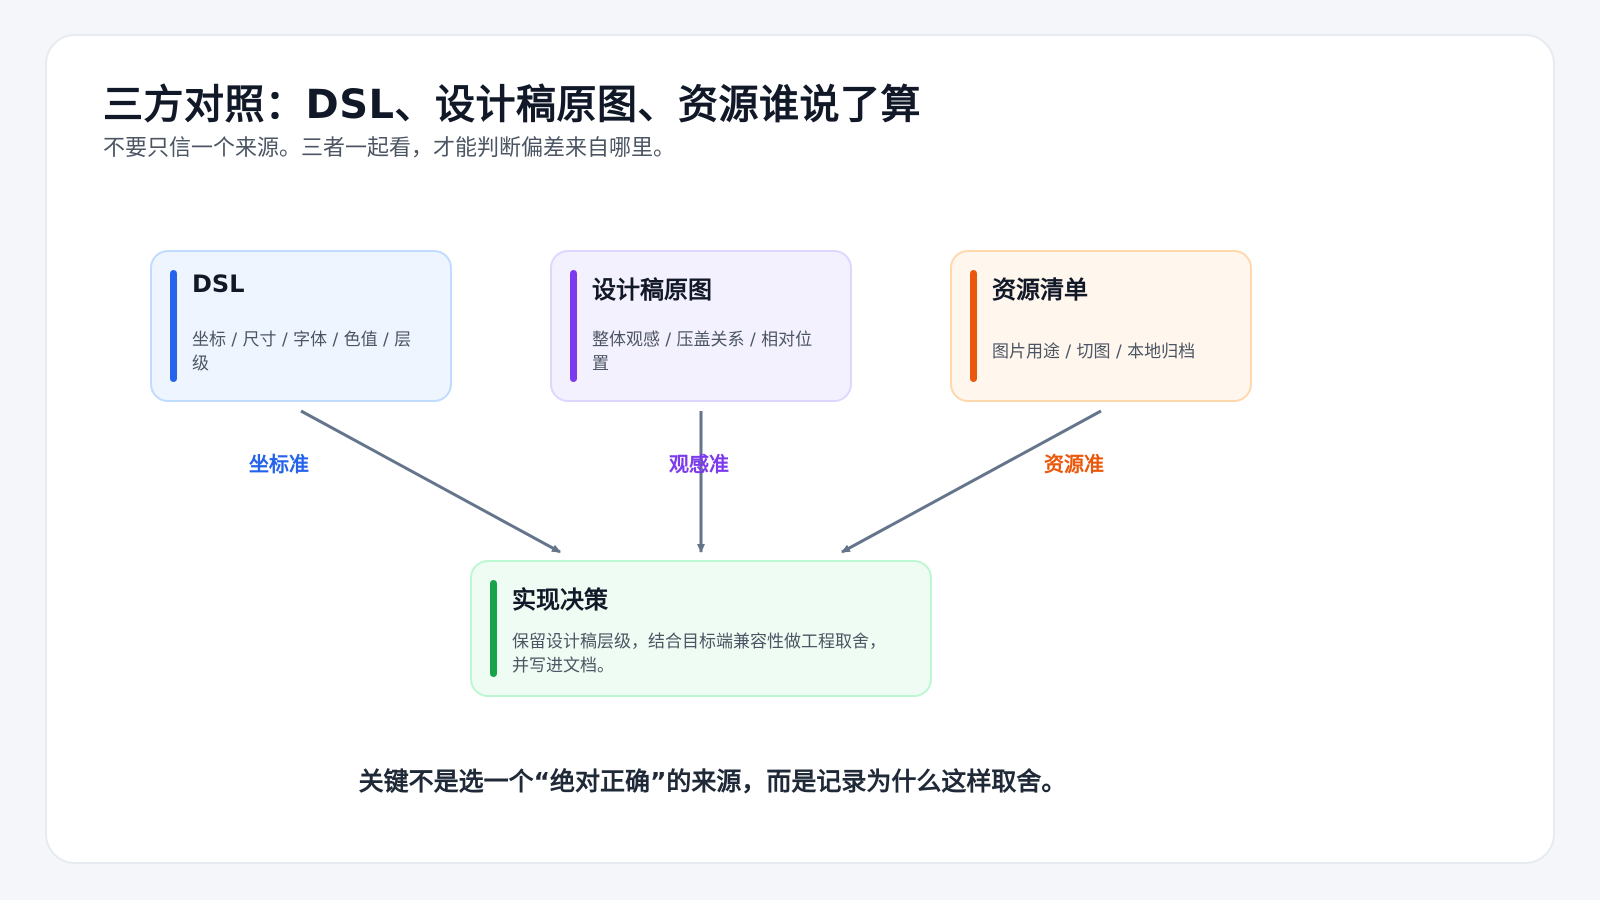  What do you see at coordinates (218, 284) in the screenshot?
I see `card-title: DSL` at bounding box center [218, 284].